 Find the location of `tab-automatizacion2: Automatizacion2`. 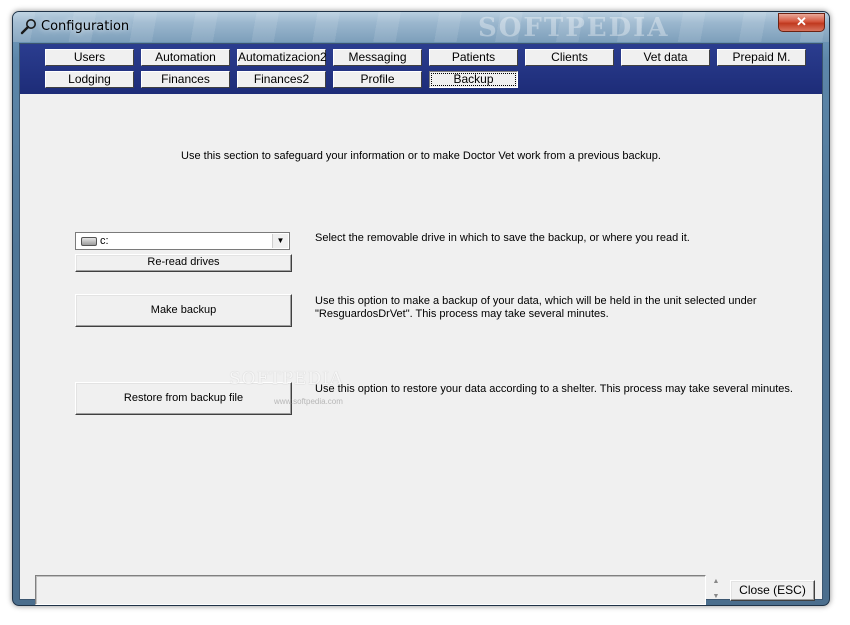

tab-automatizacion2: Automatizacion2 is located at coordinates (282, 57).